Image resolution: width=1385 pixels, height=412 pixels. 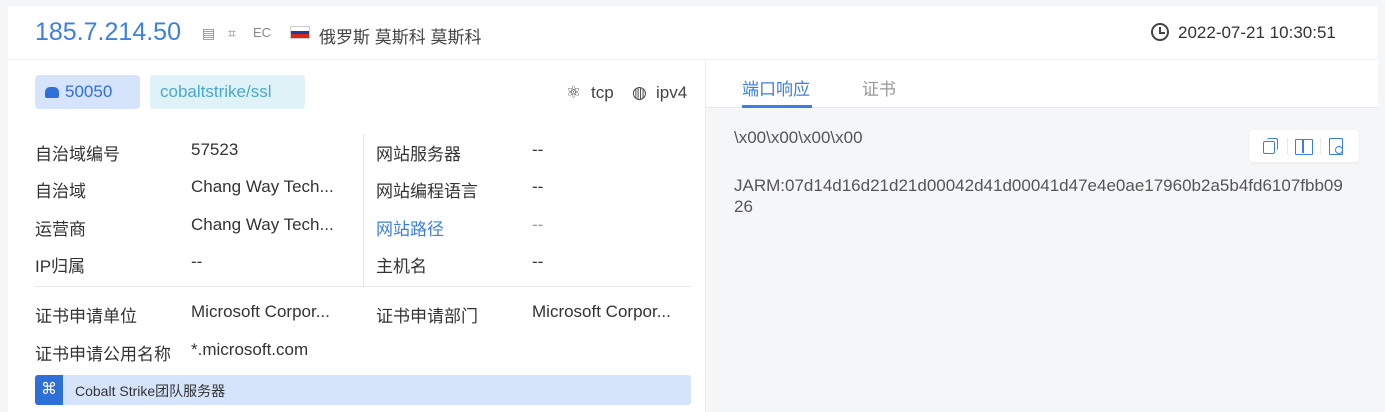 I want to click on web-server-label: 网站服务器, so click(x=418, y=154).